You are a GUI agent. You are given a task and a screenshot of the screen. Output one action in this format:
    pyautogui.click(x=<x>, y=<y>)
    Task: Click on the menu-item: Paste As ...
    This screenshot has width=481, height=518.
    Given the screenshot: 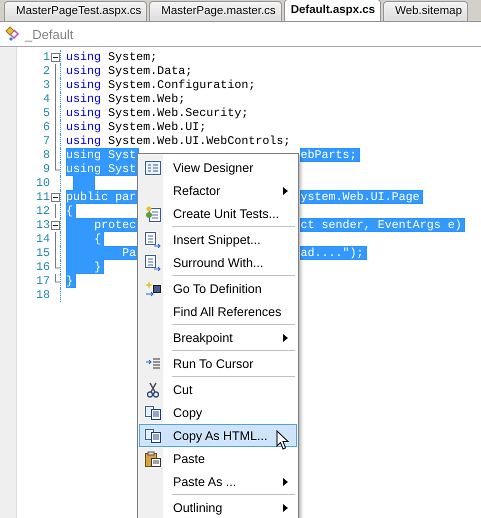 What is the action you would take?
    pyautogui.click(x=218, y=481)
    